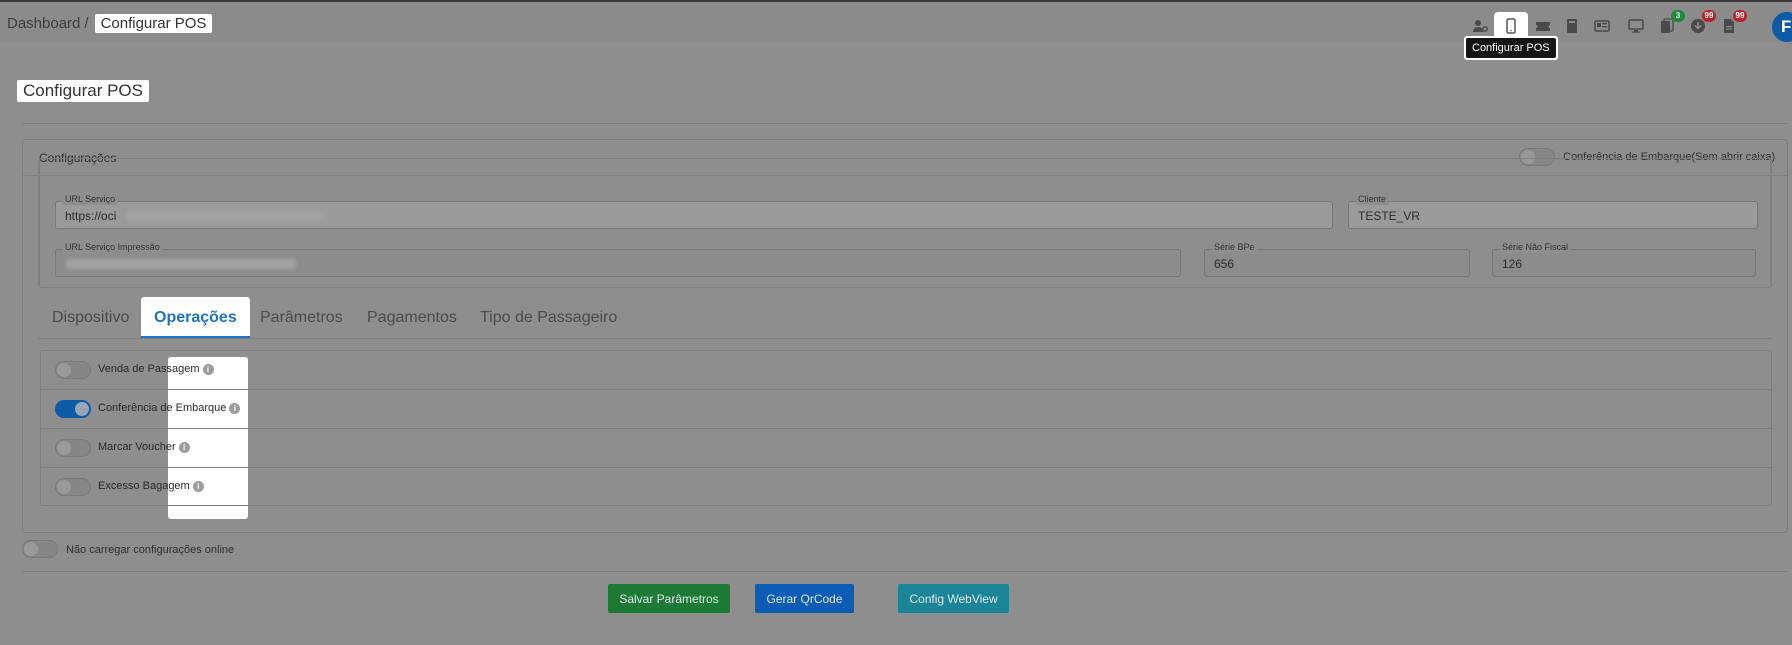  I want to click on monitor-icon, so click(1636, 26).